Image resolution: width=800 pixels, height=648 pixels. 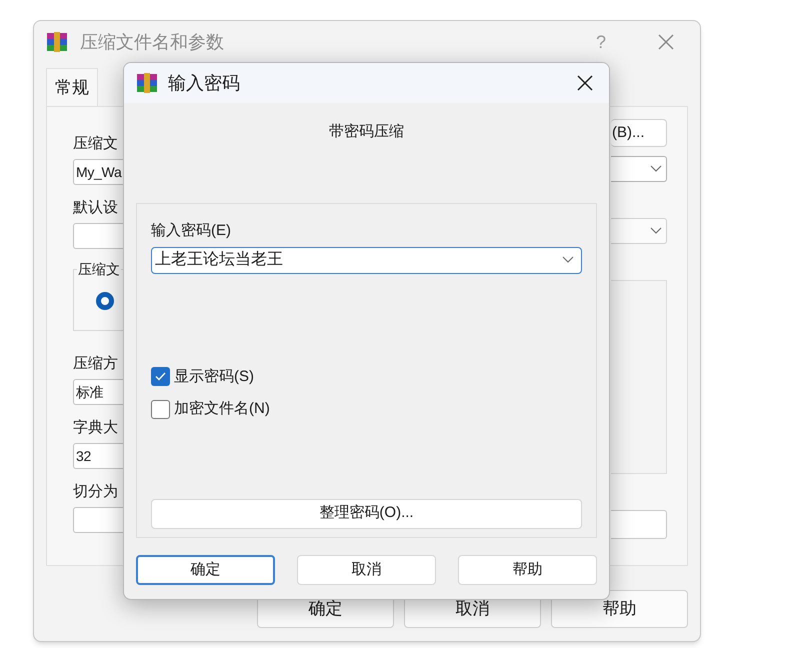 What do you see at coordinates (96, 492) in the screenshot?
I see `field-label: 切分为` at bounding box center [96, 492].